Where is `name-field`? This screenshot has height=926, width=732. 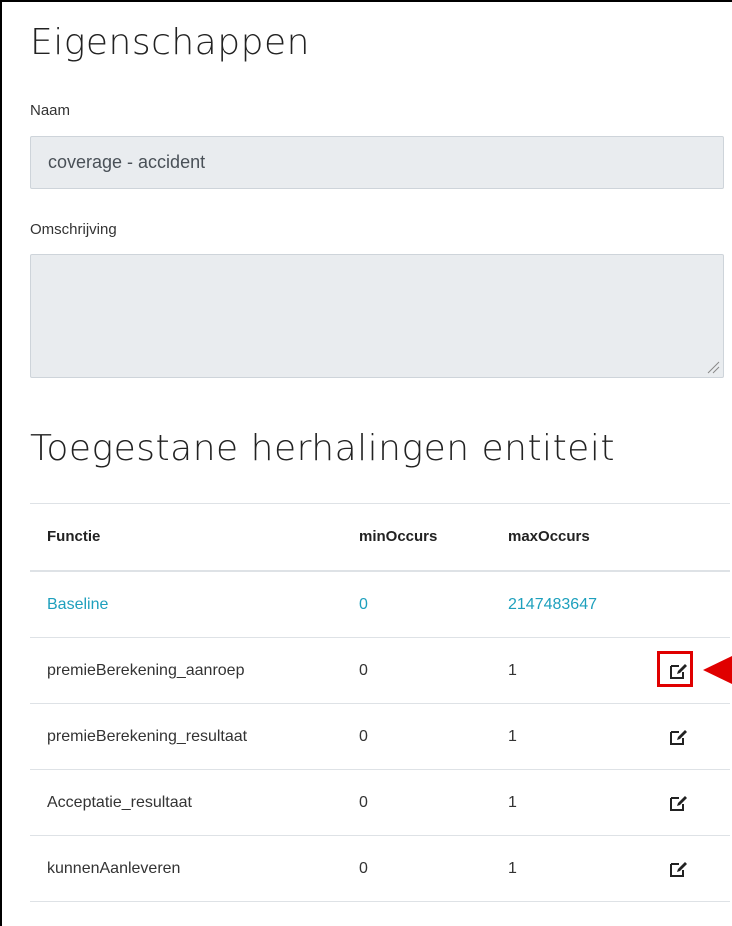 name-field is located at coordinates (377, 162).